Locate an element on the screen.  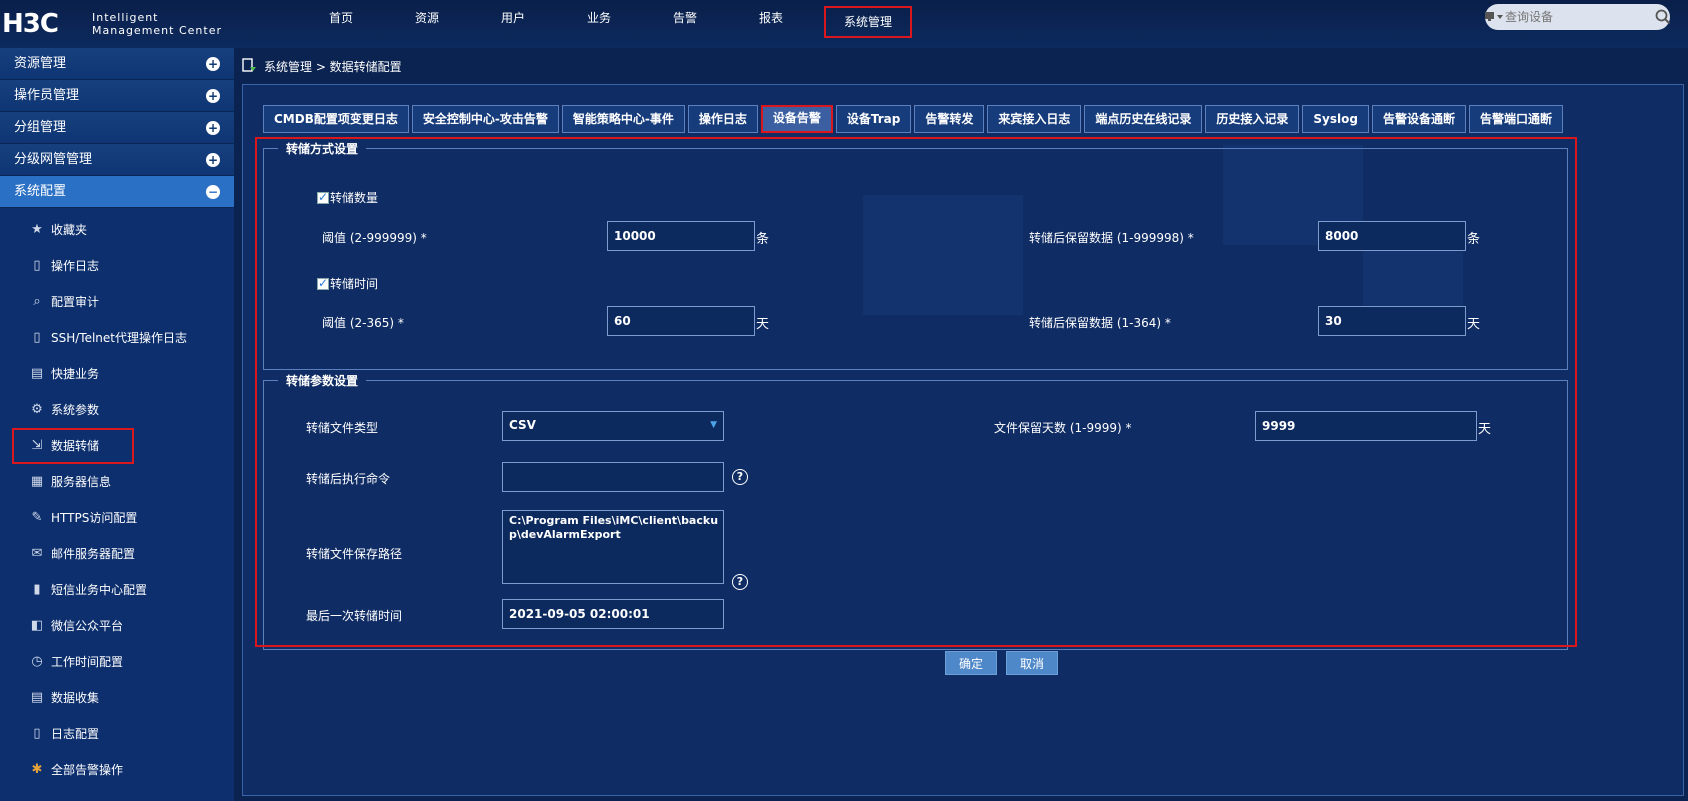
sidebar-item-wechat: ◧ 微信公众平台 is located at coordinates (117, 626).